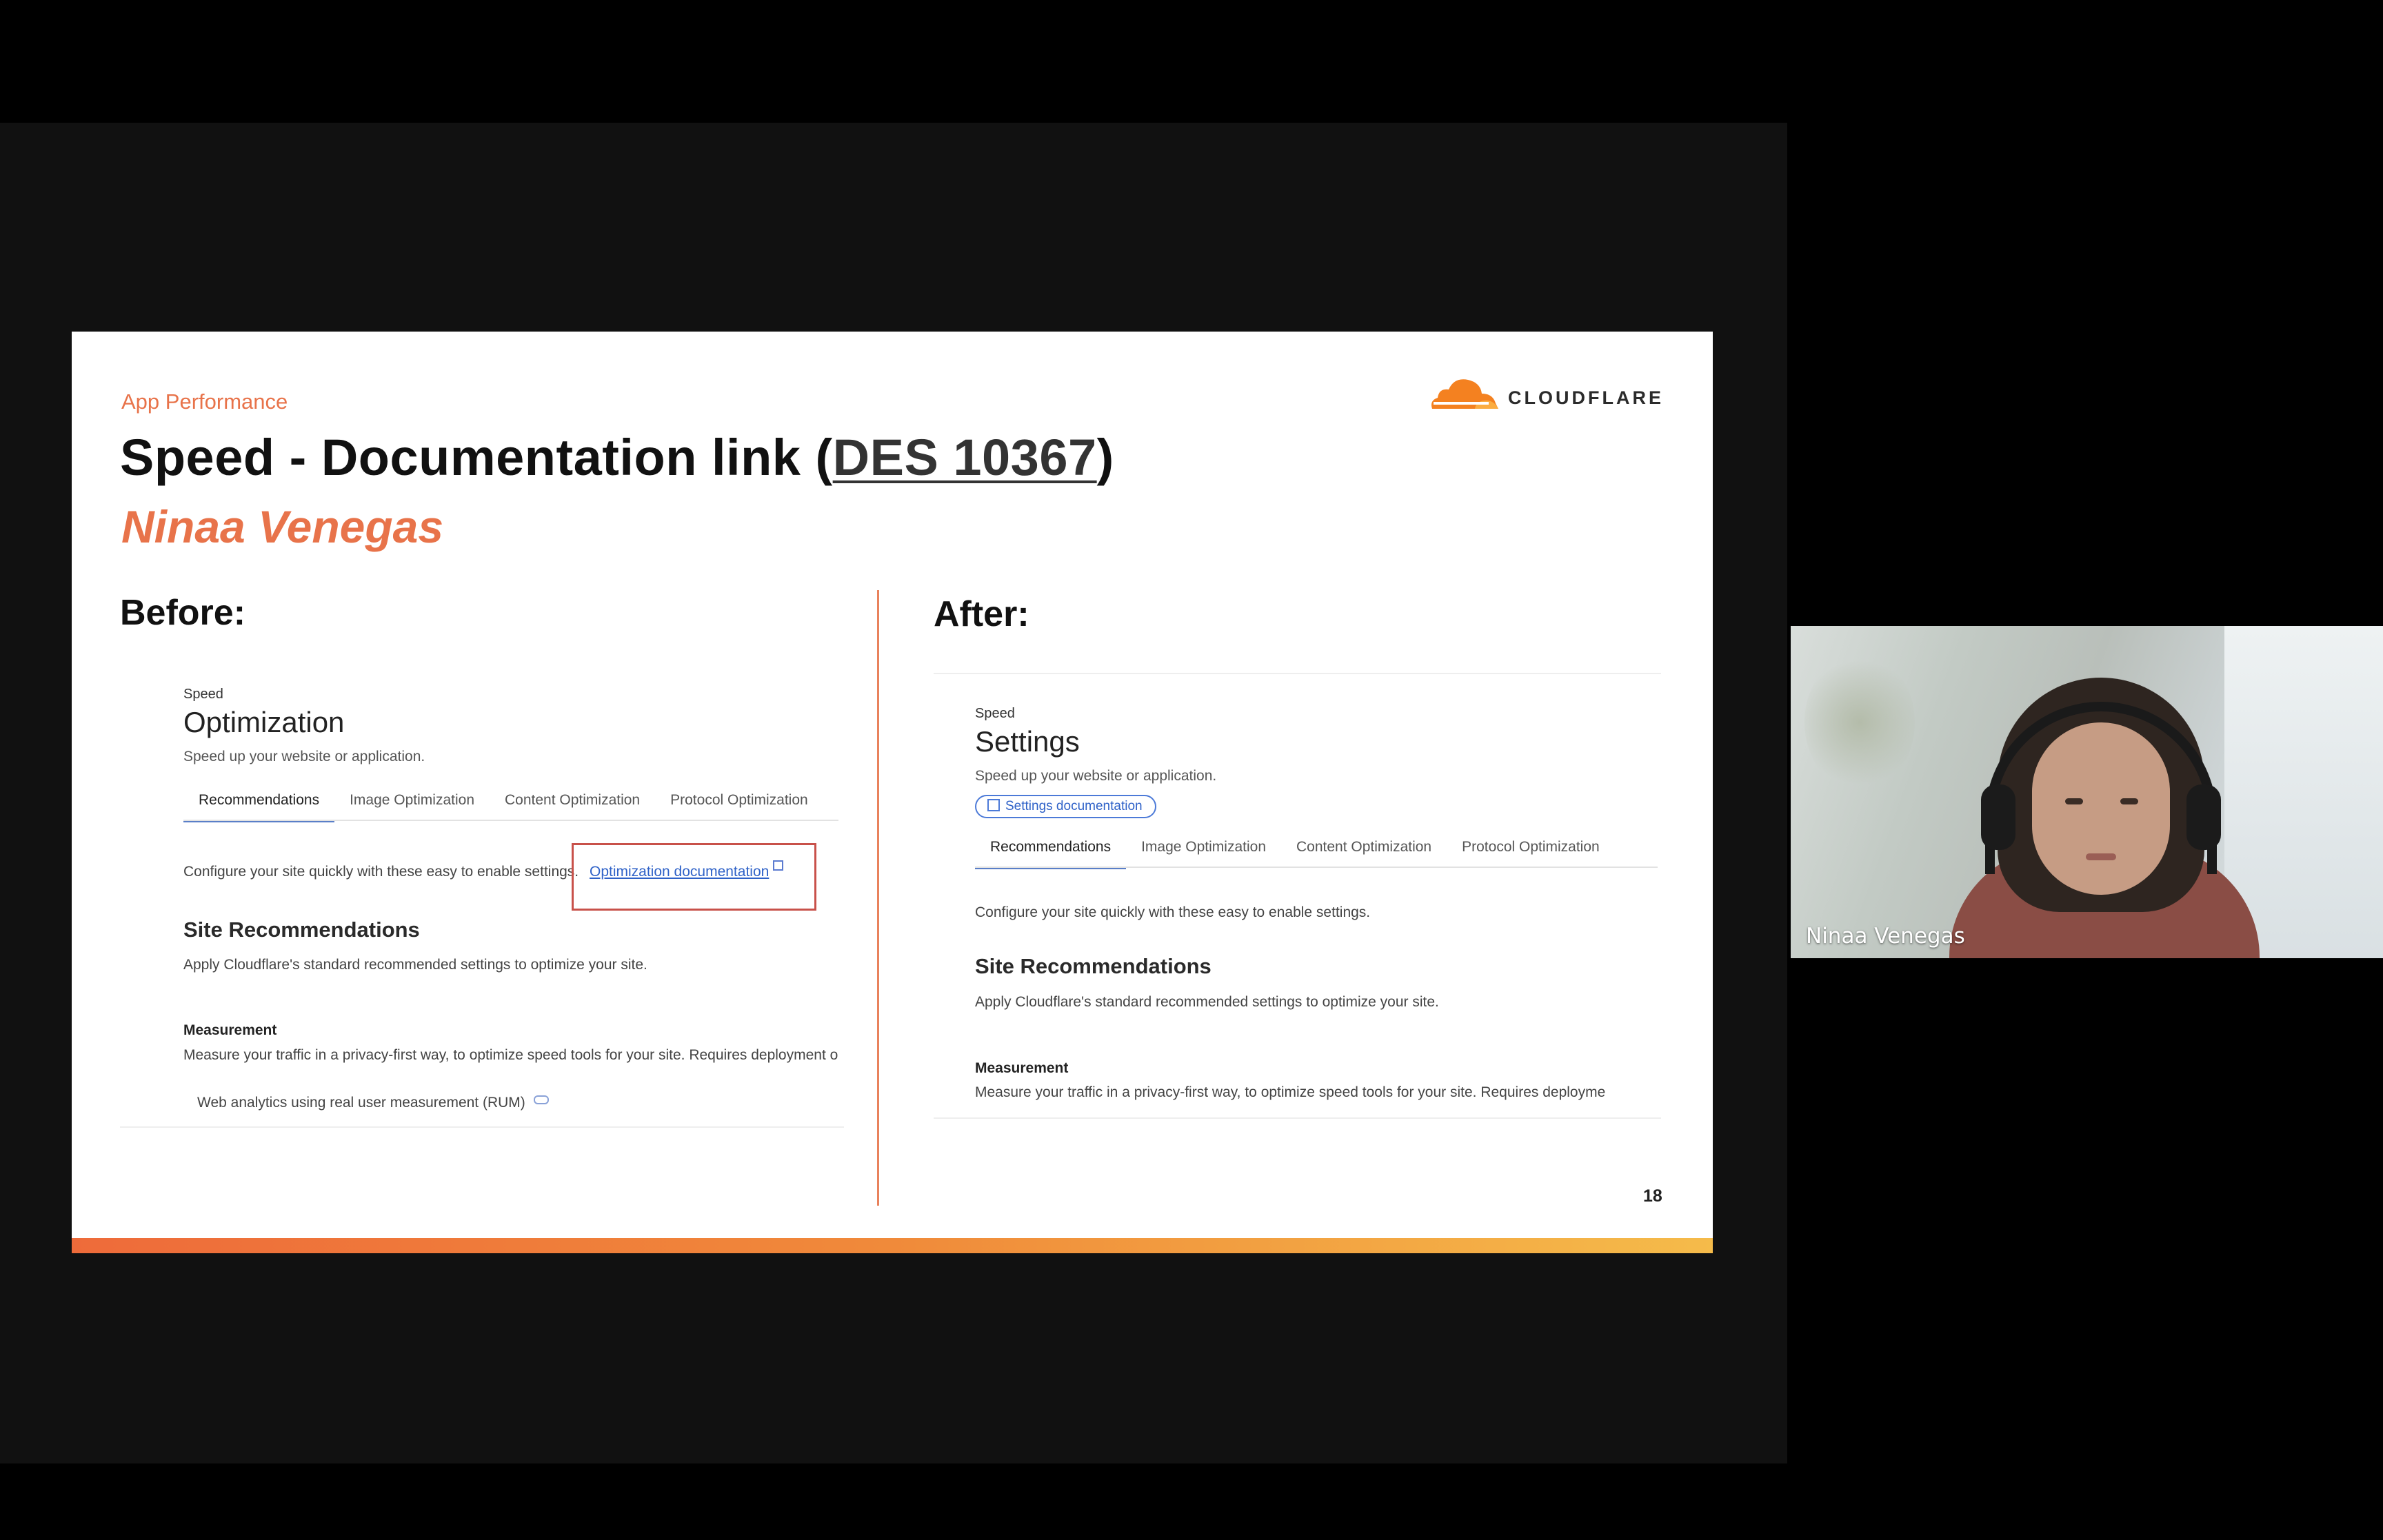 The width and height of the screenshot is (2383, 1540). I want to click on headset-right-ear, so click(2203, 817).